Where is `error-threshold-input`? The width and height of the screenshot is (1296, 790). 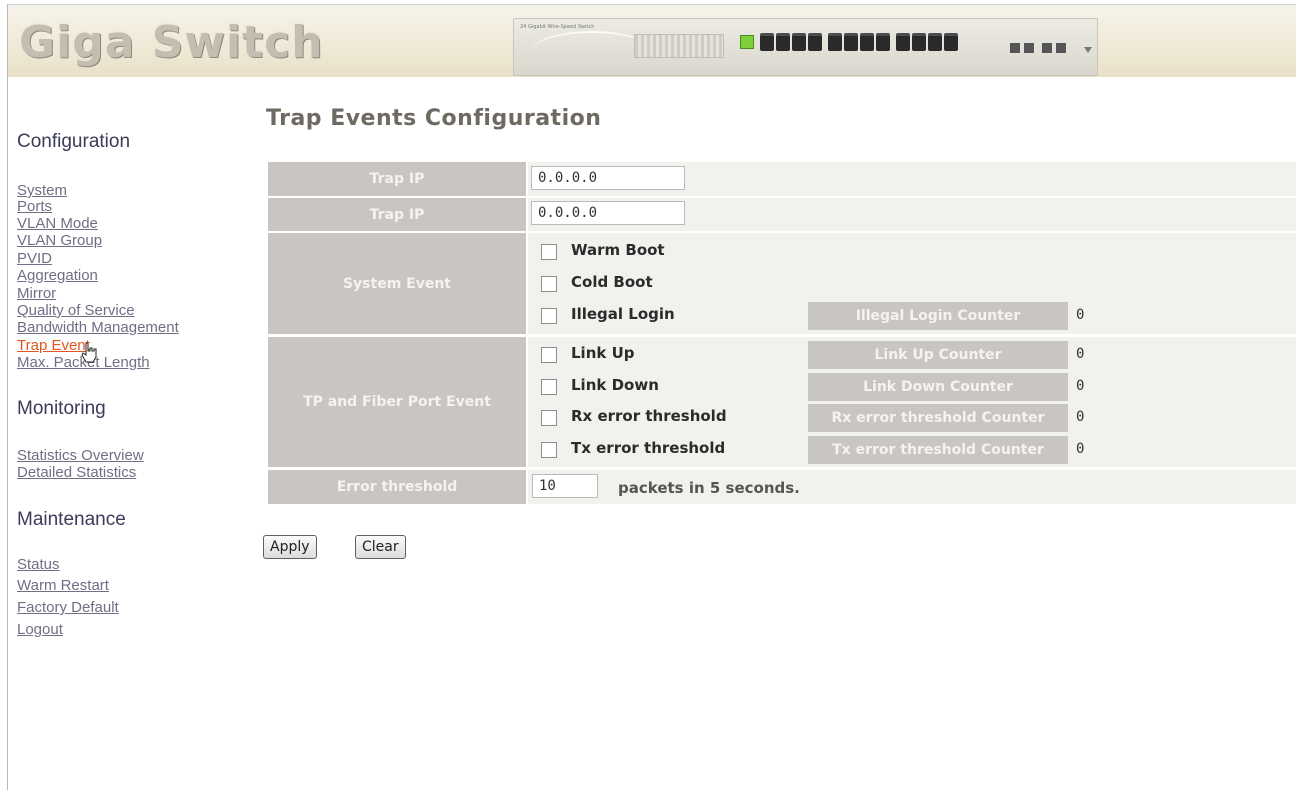 error-threshold-input is located at coordinates (565, 486).